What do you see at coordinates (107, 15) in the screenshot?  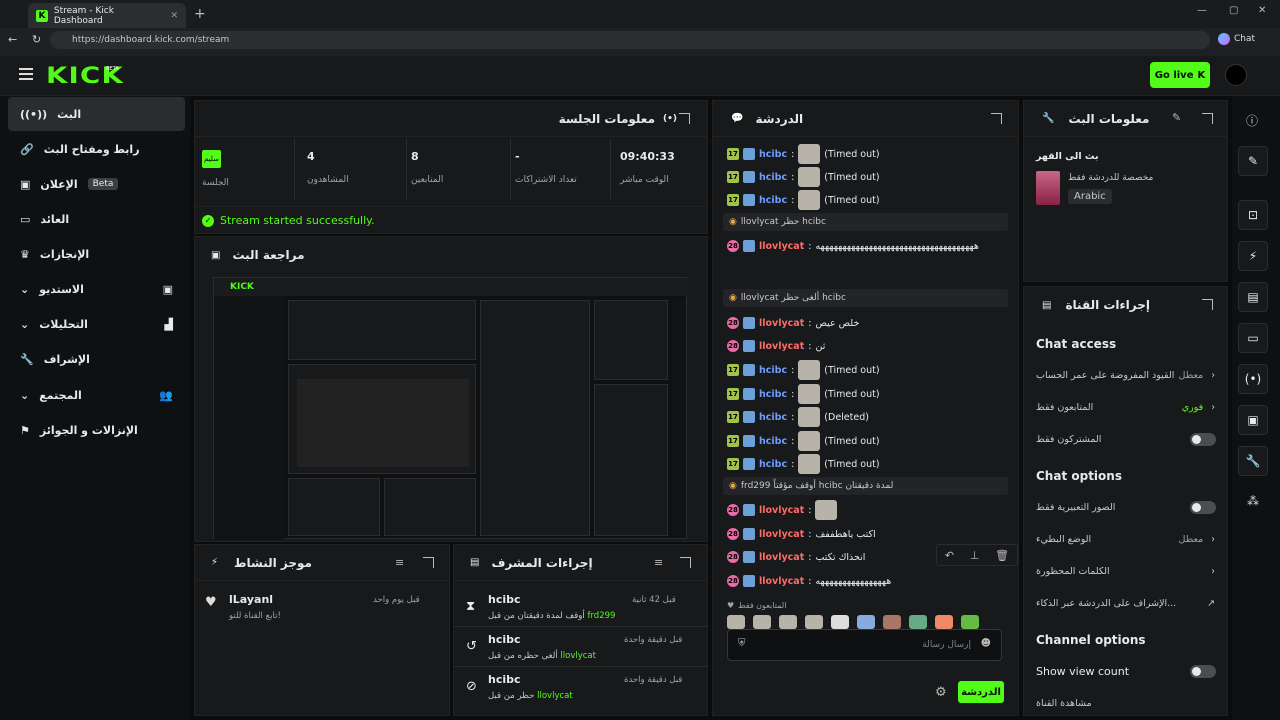 I see `browser-tab: K Stream - Kick Dashboard ✕` at bounding box center [107, 15].